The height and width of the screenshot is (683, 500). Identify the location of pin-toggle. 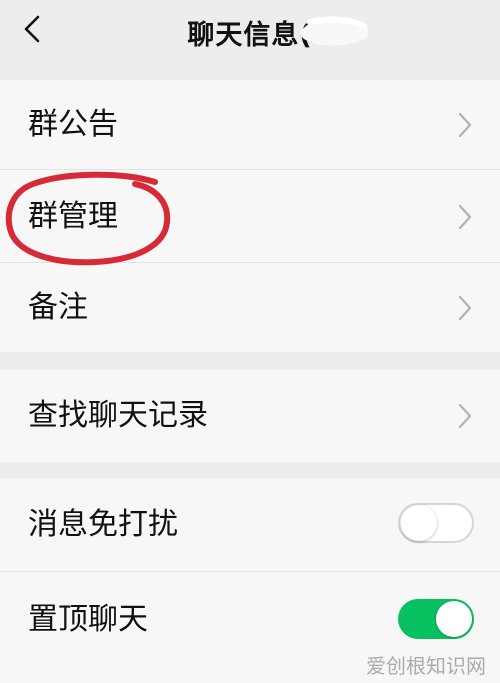
(436, 619).